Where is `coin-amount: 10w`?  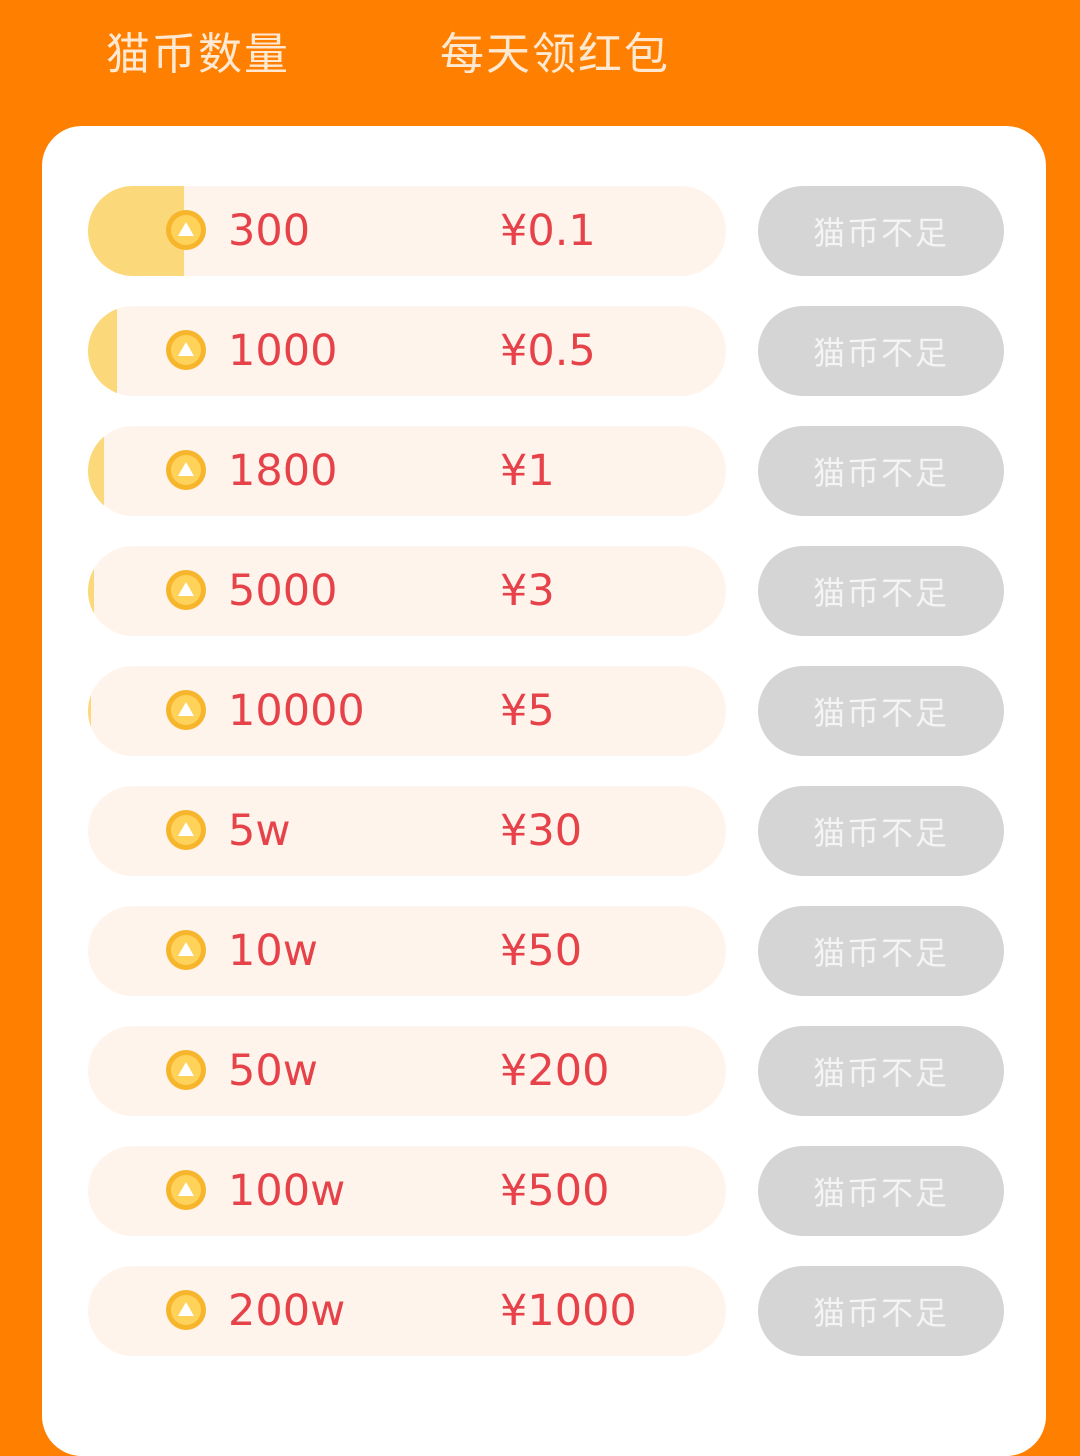
coin-amount: 10w is located at coordinates (273, 951).